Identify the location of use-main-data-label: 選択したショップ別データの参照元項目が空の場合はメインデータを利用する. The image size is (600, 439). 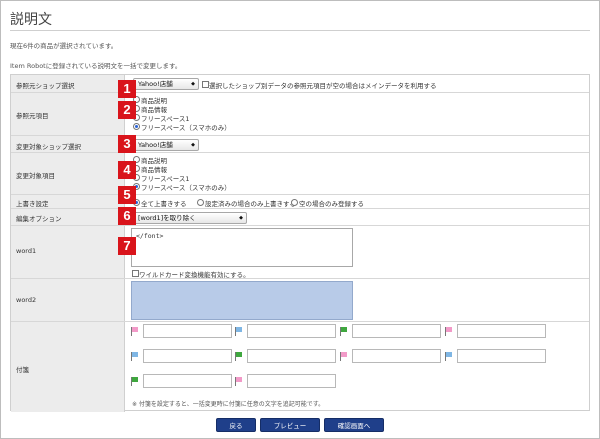
(323, 86).